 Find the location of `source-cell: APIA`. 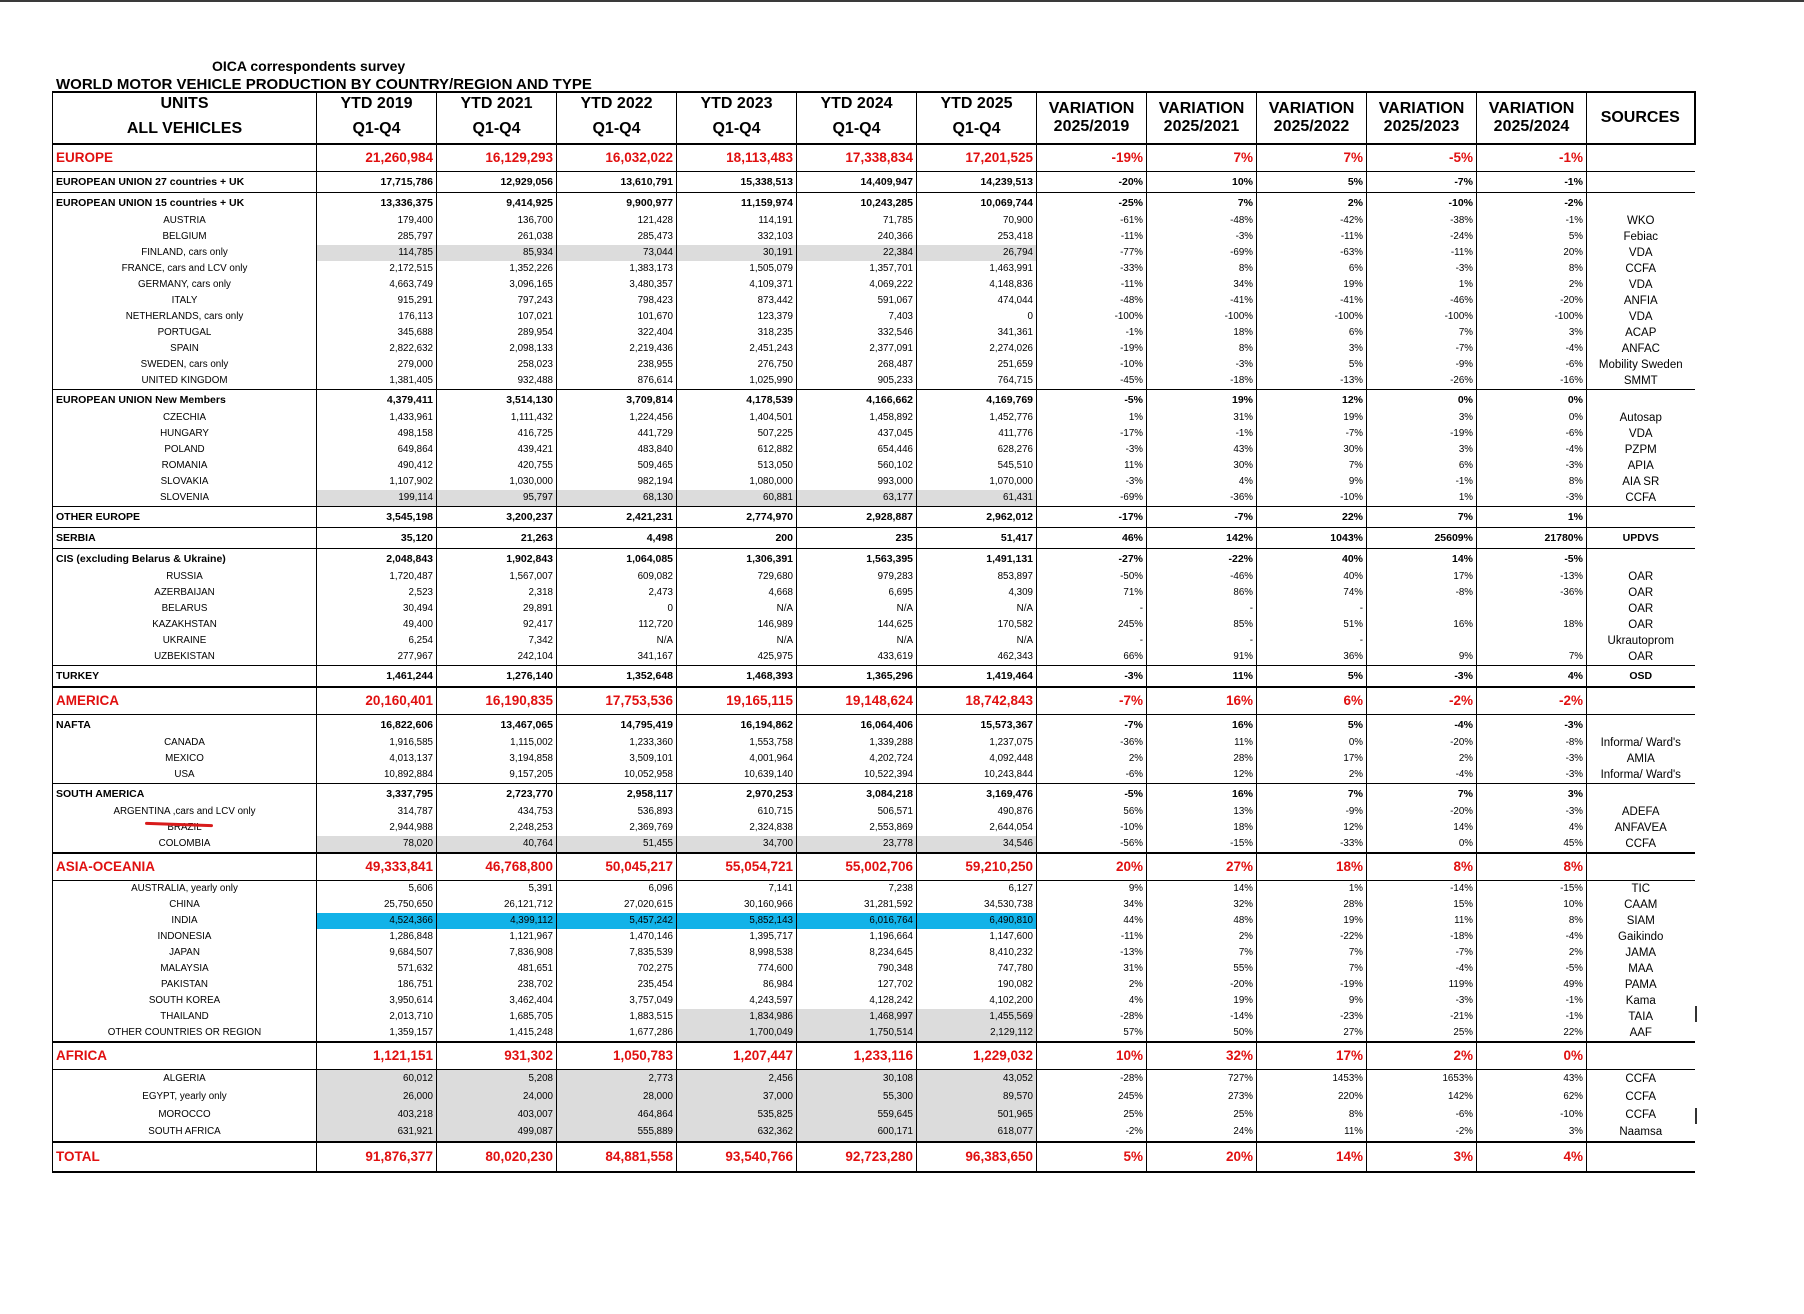

source-cell: APIA is located at coordinates (1640, 466).